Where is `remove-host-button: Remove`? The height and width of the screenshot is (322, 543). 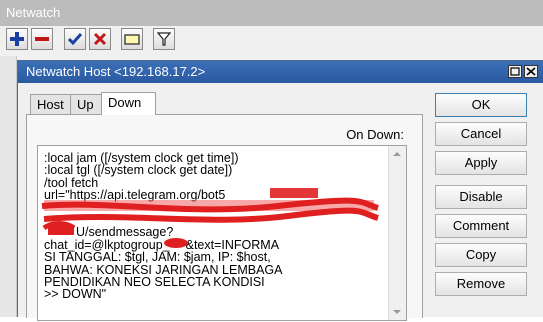 remove-host-button: Remove is located at coordinates (481, 284).